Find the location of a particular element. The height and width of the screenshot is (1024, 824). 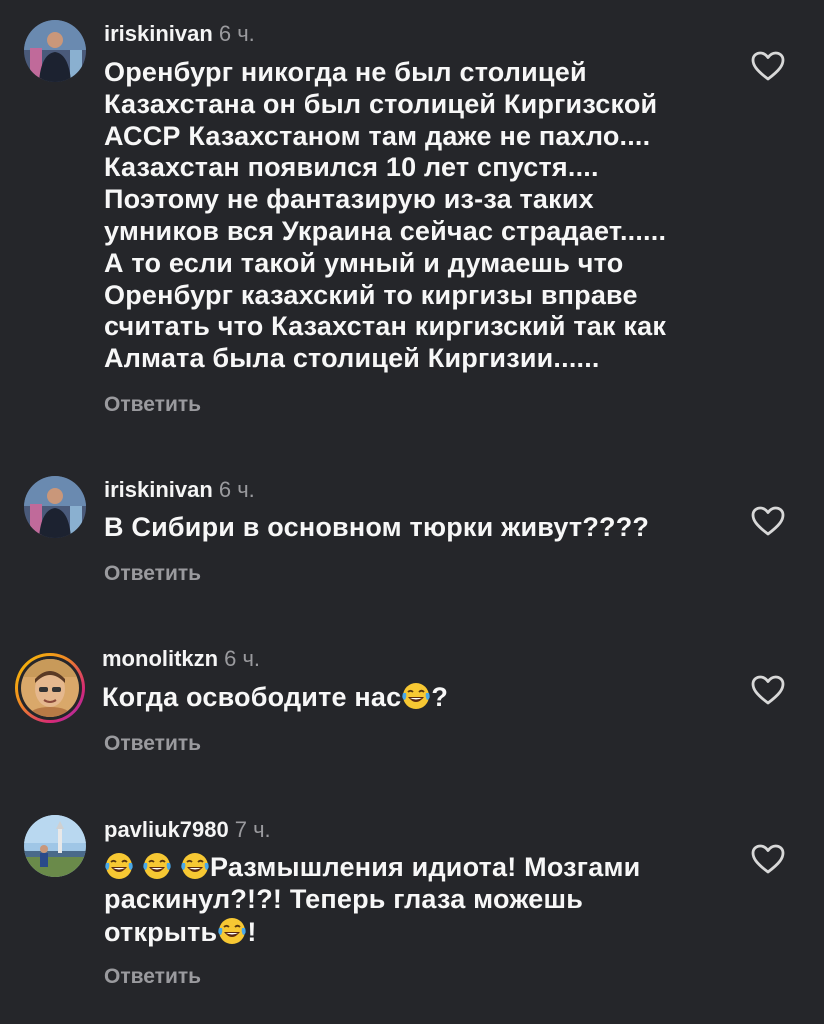

username: monolitkzn is located at coordinates (160, 658).